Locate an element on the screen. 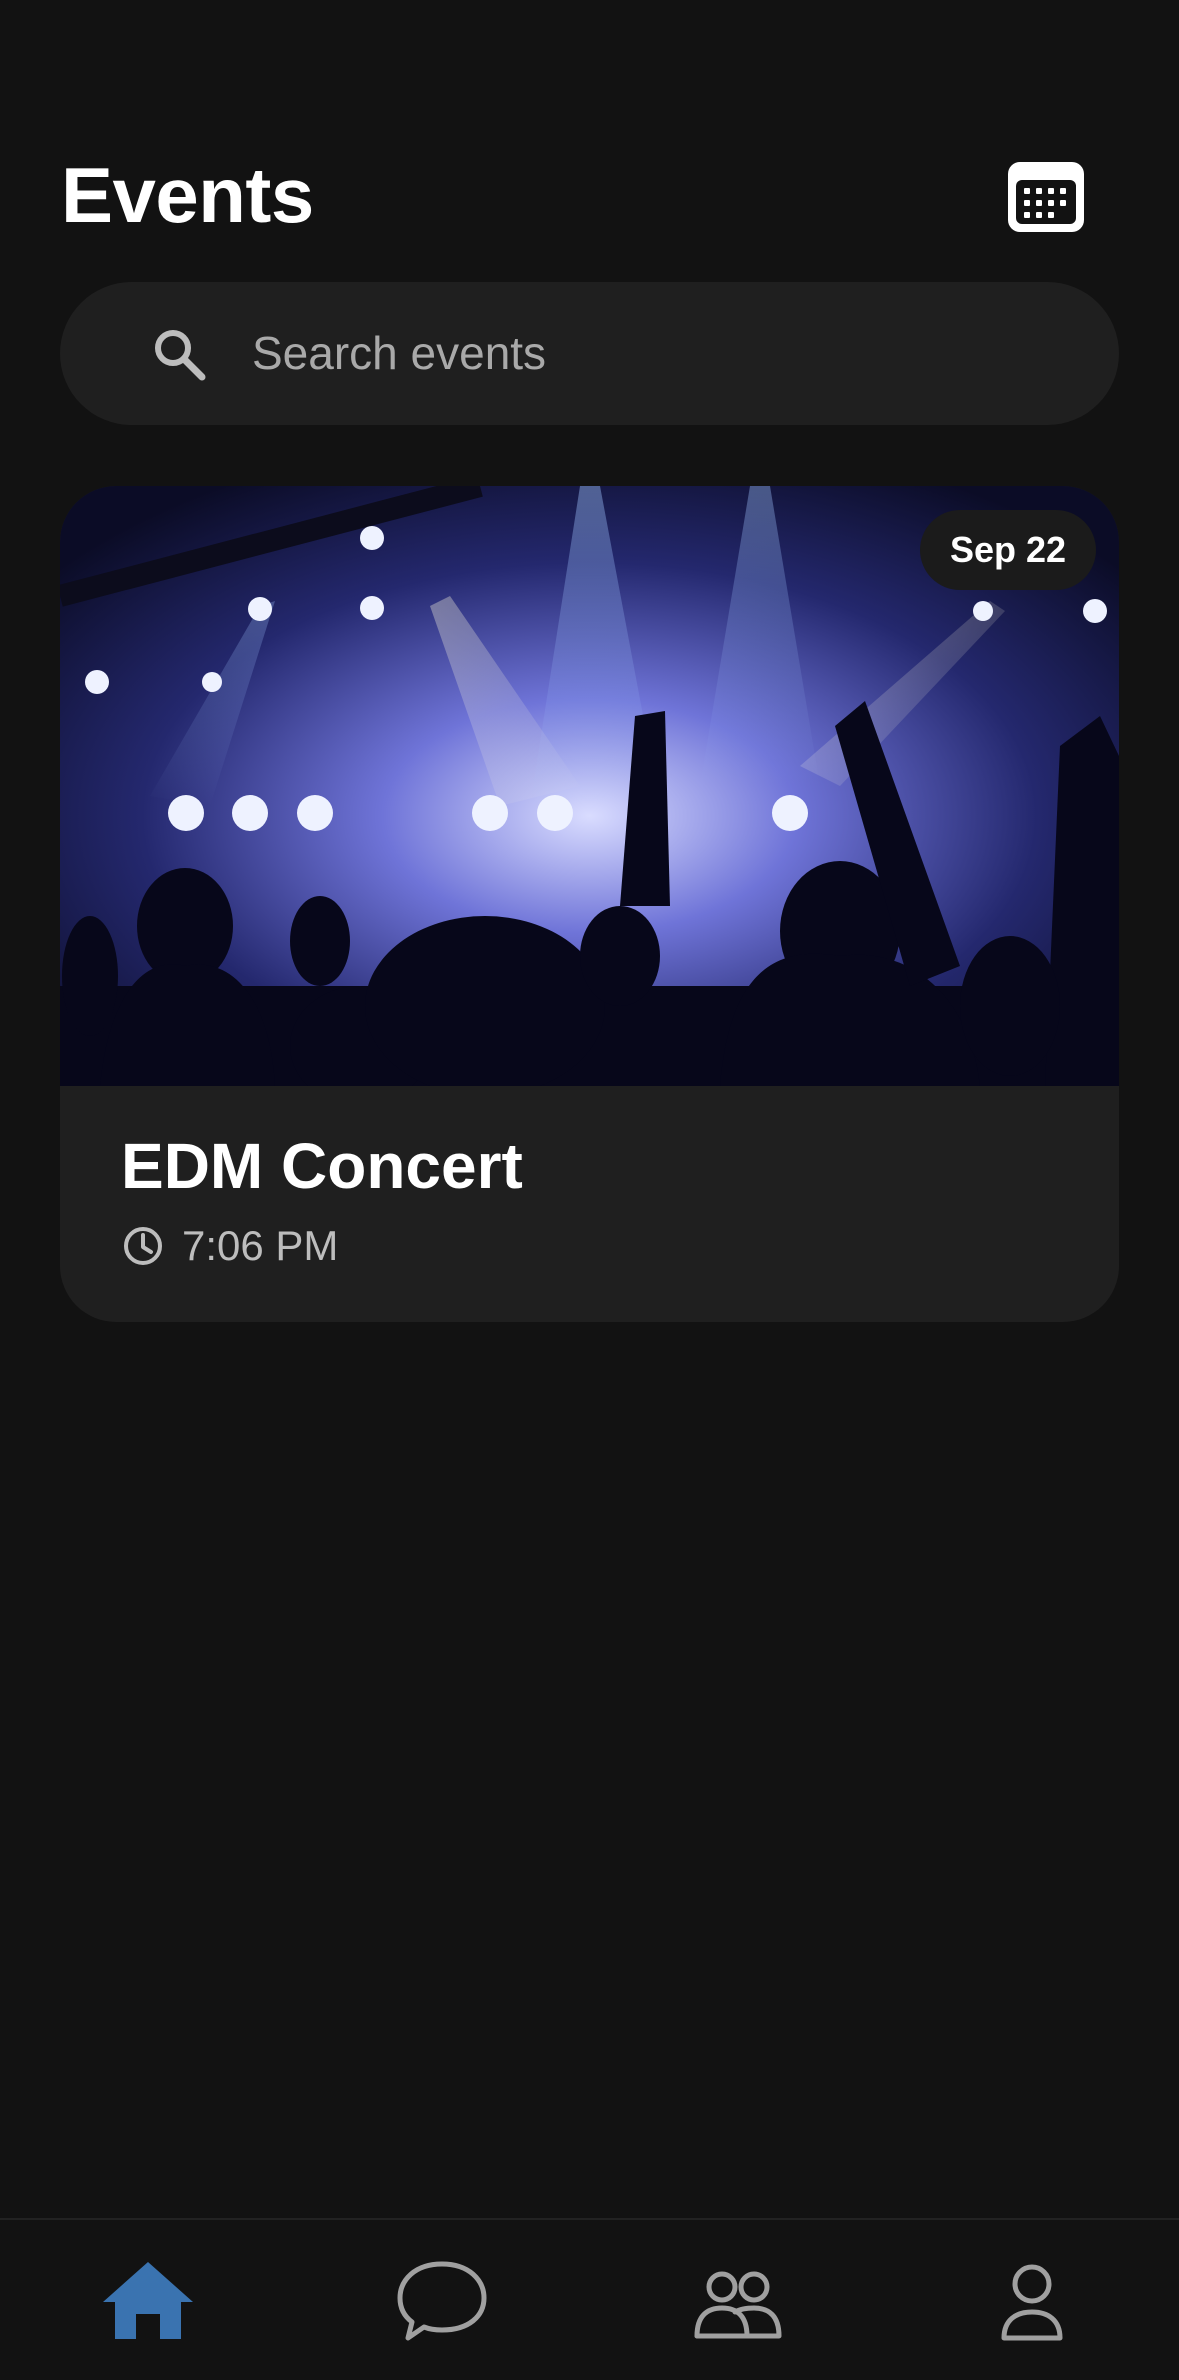  nav-home is located at coordinates (148, 2302).